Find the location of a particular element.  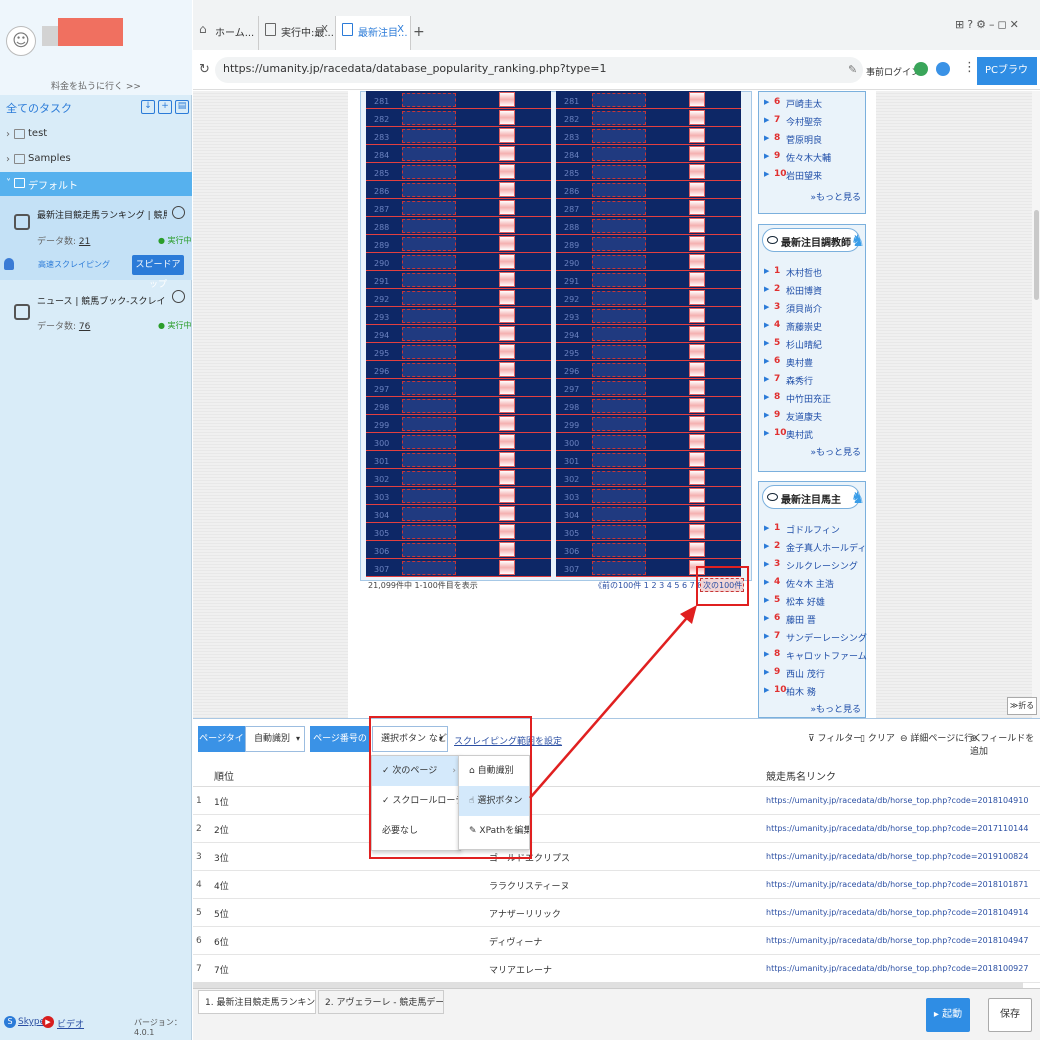

next-page-link: 次の100件》 is located at coordinates (722, 585).